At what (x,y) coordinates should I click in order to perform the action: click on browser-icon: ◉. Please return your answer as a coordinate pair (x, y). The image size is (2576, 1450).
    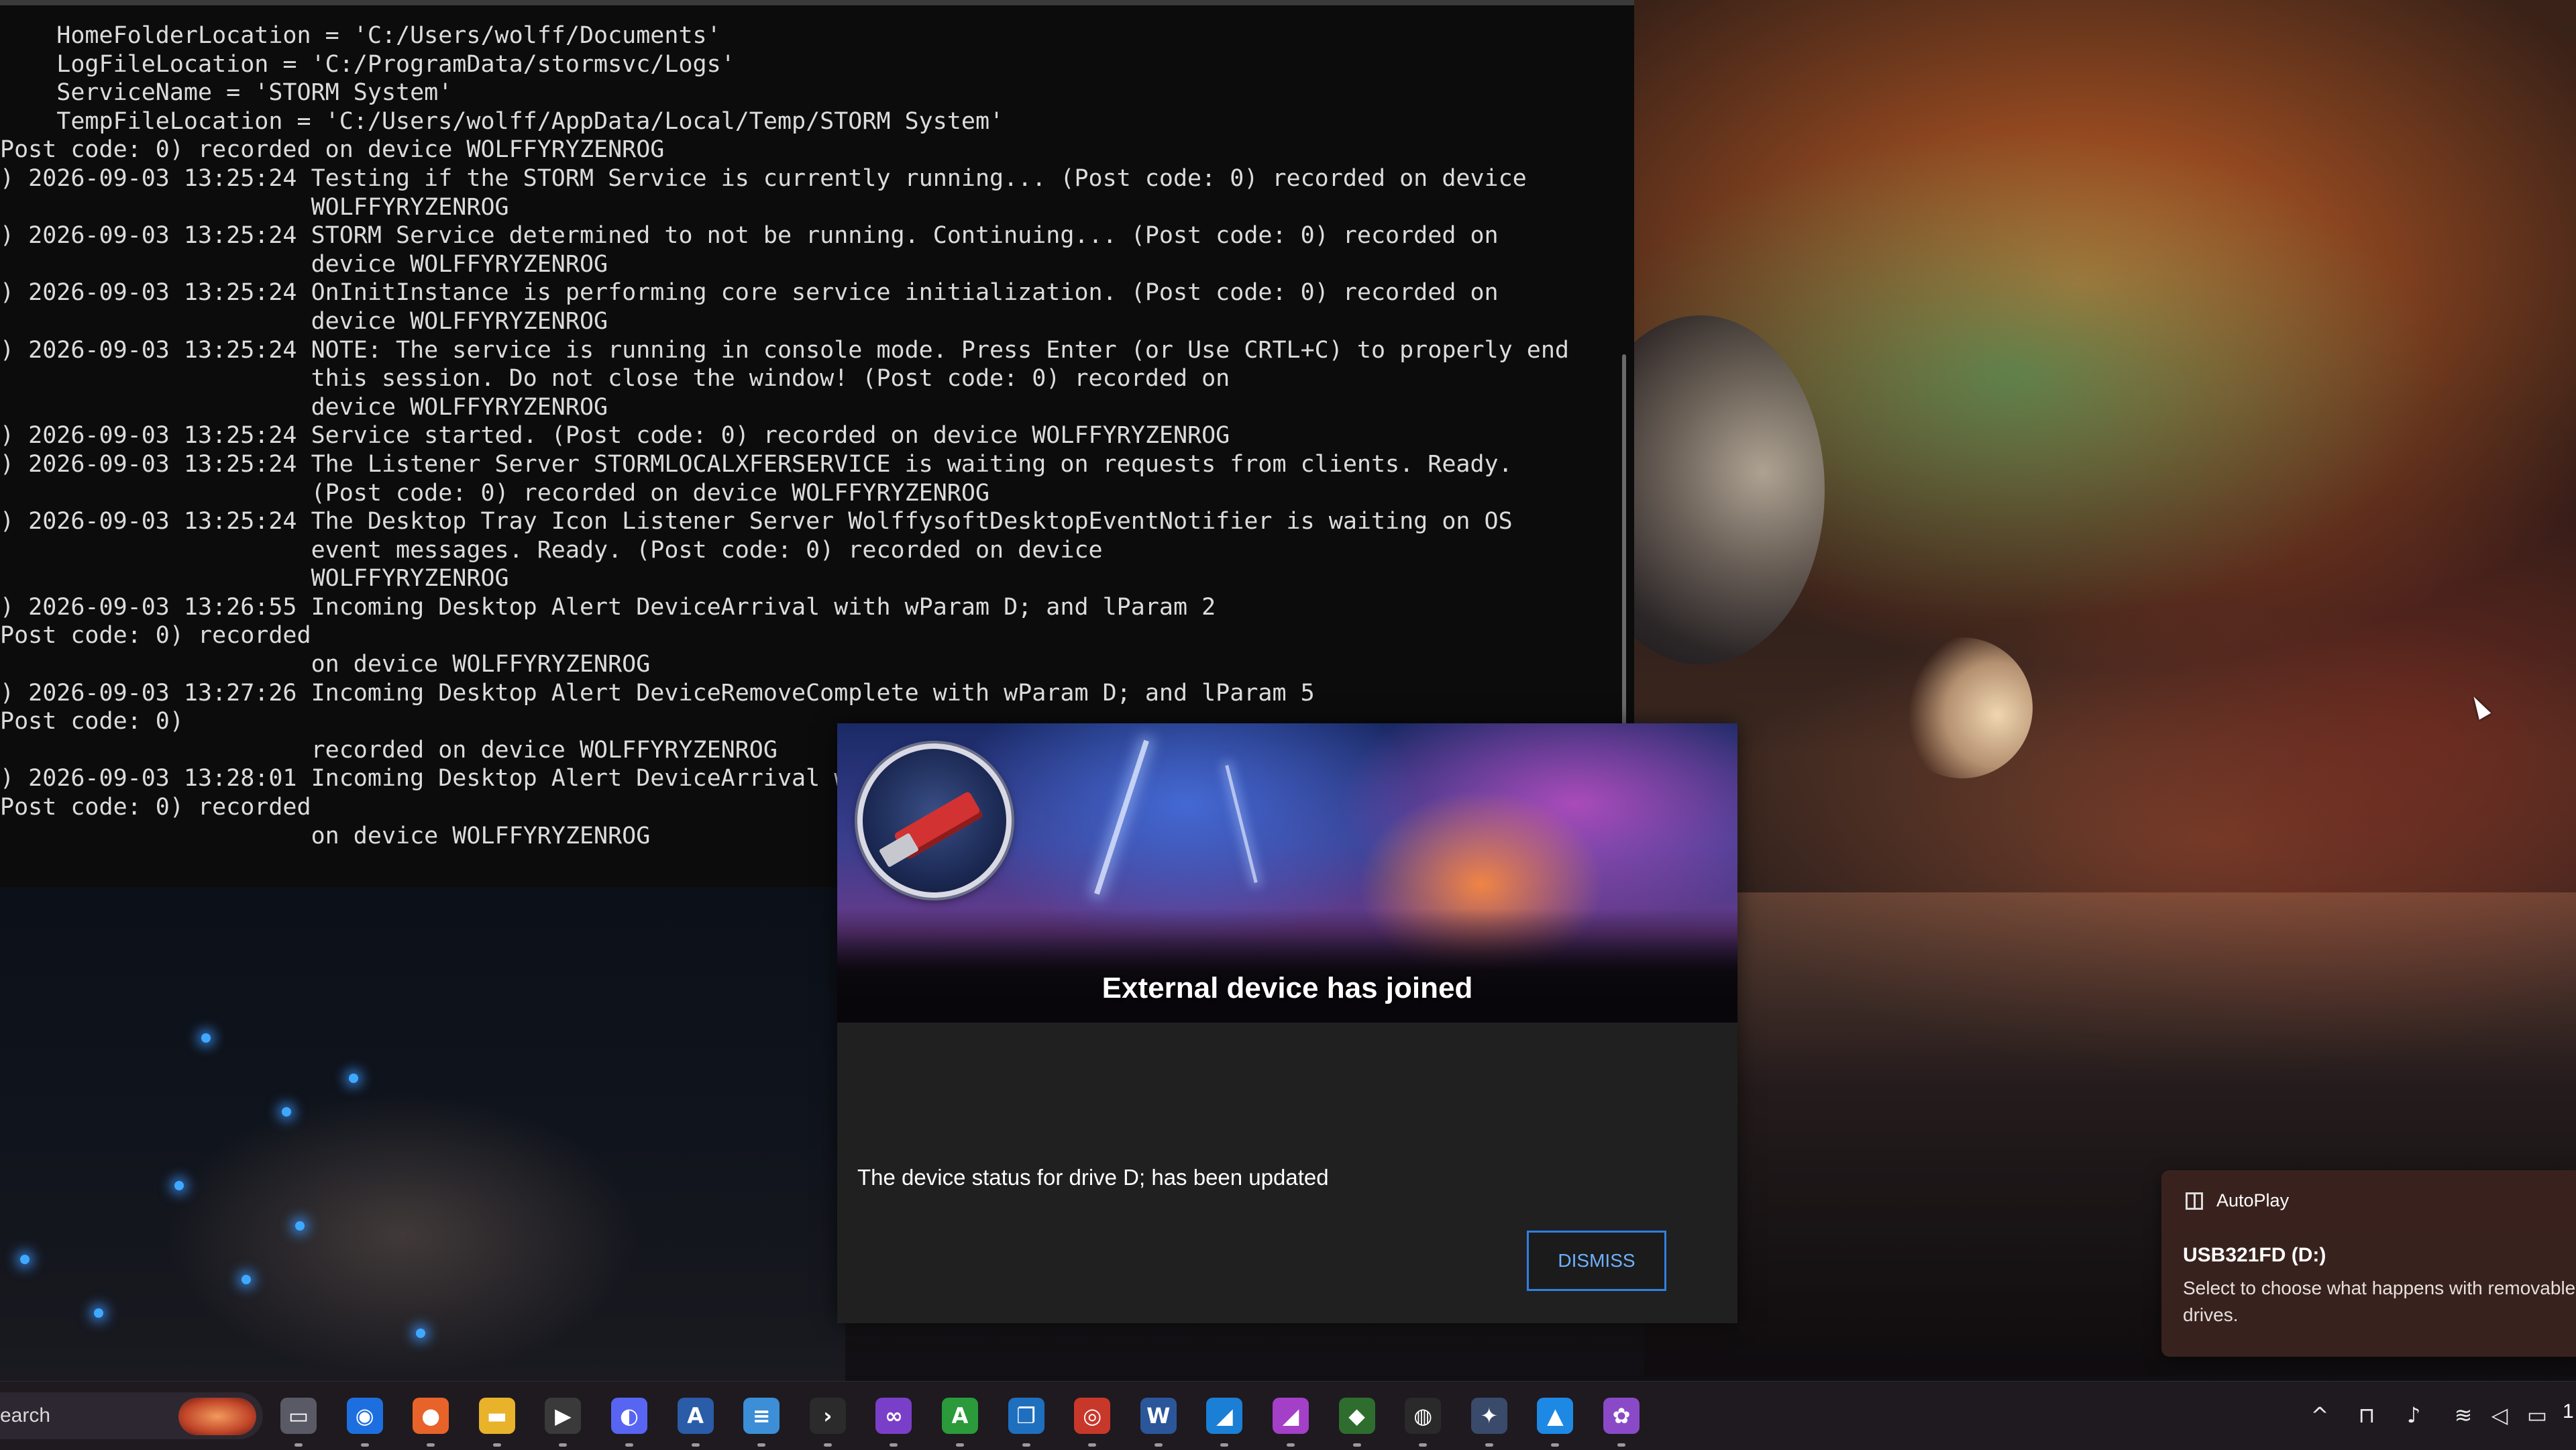
    Looking at the image, I should click on (364, 1416).